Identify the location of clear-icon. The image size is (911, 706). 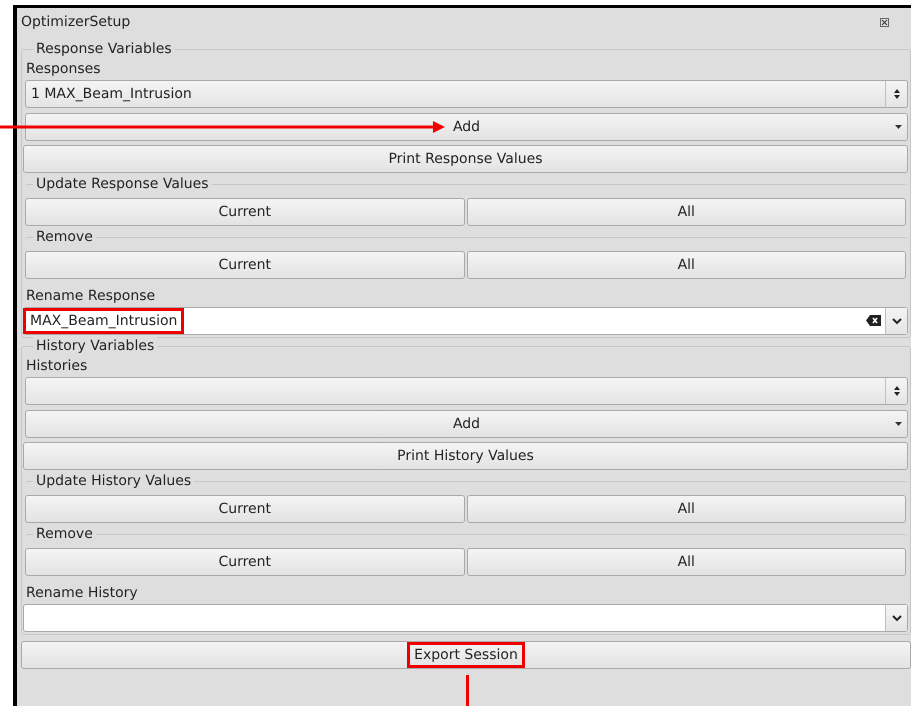
(873, 320).